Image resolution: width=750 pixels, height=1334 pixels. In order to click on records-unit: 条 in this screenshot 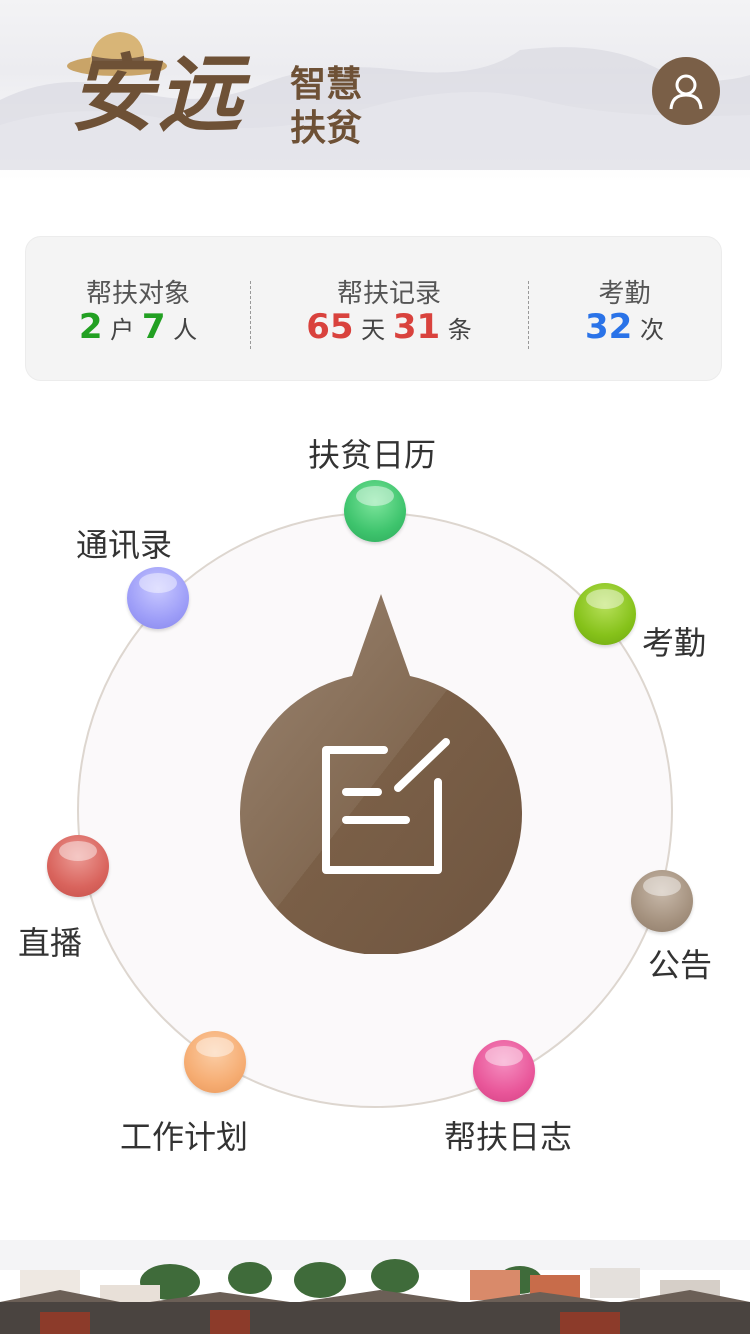, I will do `click(459, 330)`.